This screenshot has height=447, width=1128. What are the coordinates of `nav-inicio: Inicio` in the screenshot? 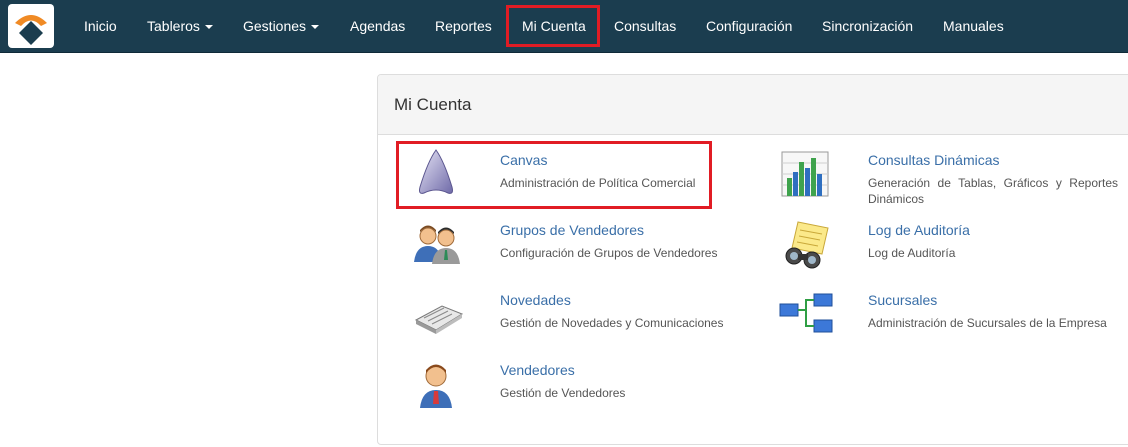 It's located at (100, 26).